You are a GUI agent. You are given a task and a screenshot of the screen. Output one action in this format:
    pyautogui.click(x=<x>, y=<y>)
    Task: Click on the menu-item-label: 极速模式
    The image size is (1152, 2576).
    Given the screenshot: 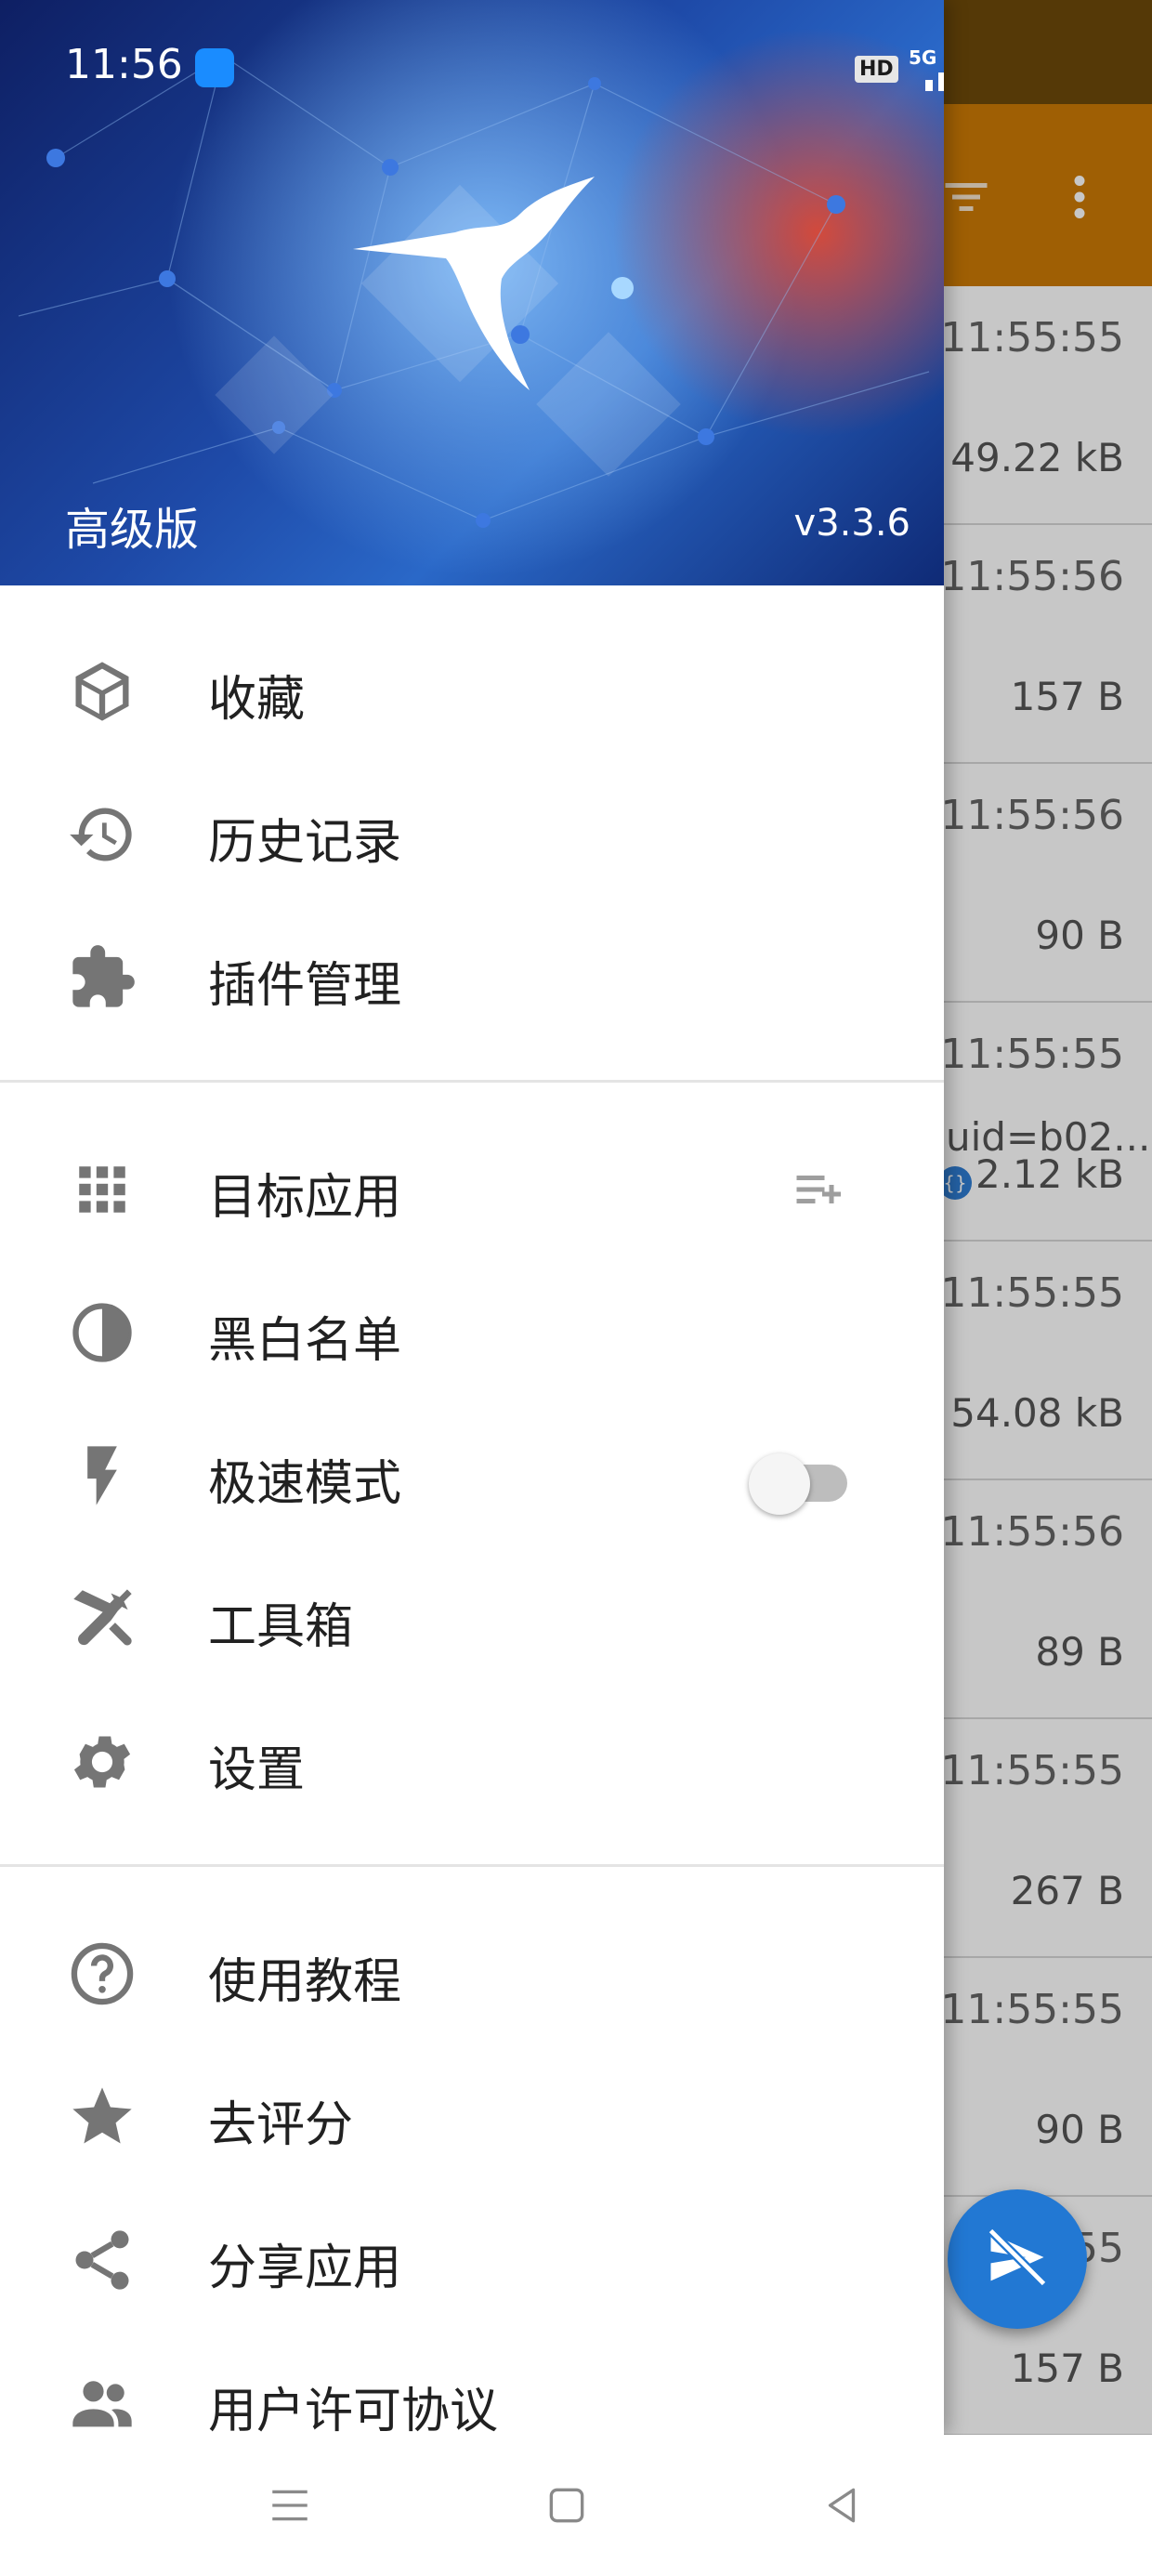 What is the action you would take?
    pyautogui.click(x=305, y=1484)
    